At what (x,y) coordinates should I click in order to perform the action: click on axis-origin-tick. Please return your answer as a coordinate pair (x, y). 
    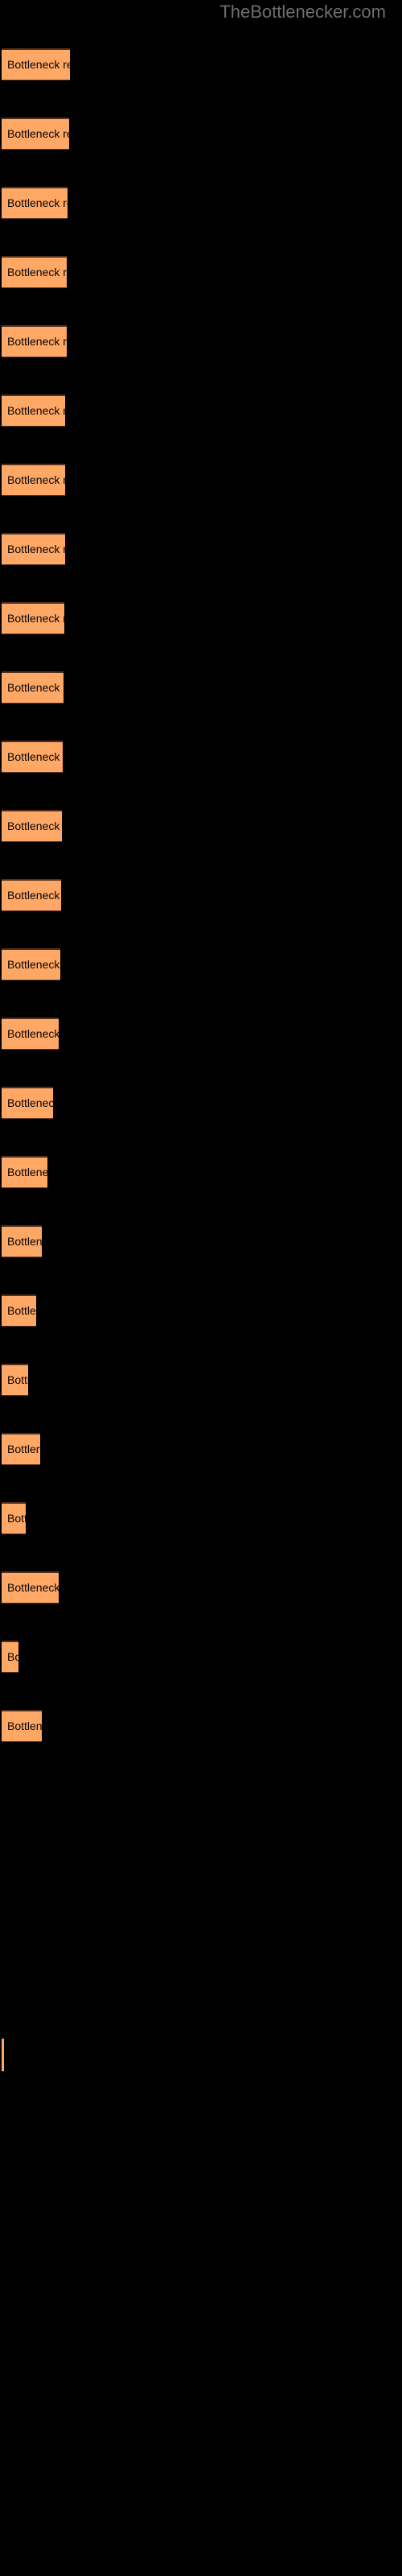
    Looking at the image, I should click on (3, 2054).